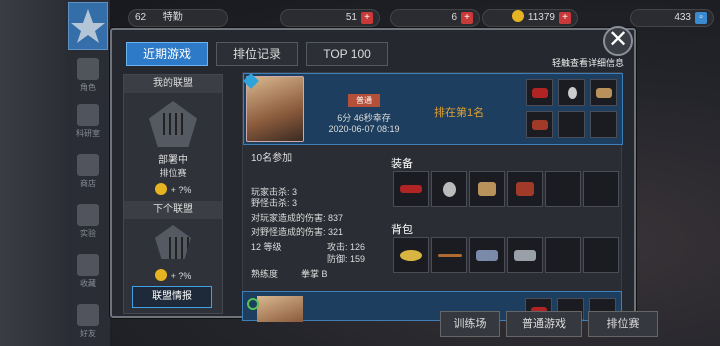  I want to click on alliance-info-button: 联盟情报, so click(172, 297).